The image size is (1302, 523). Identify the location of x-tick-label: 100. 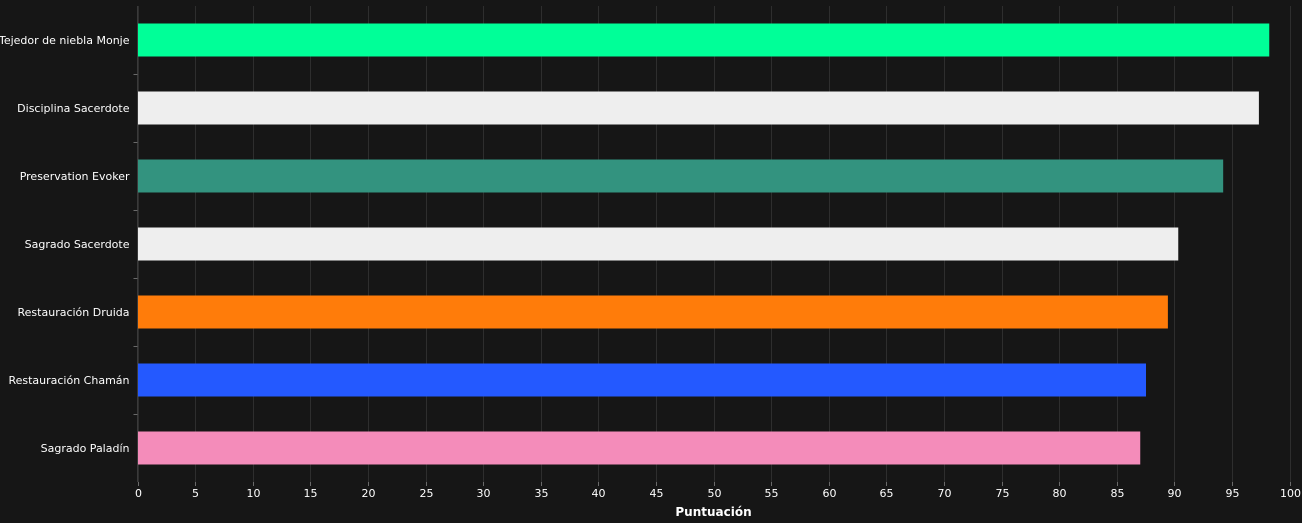
(1290, 493).